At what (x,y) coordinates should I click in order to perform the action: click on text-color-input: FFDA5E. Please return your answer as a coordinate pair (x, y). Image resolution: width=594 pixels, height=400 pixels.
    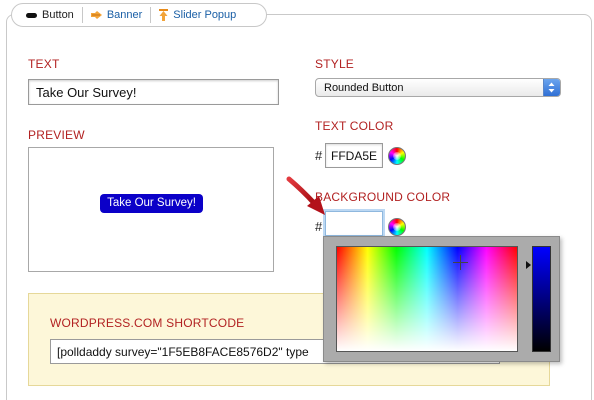
    Looking at the image, I should click on (354, 155).